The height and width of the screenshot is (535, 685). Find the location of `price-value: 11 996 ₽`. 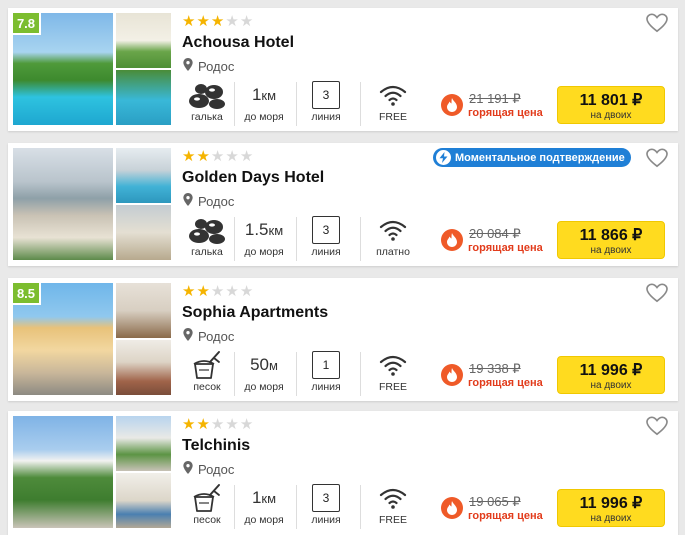

price-value: 11 996 ₽ is located at coordinates (611, 370).